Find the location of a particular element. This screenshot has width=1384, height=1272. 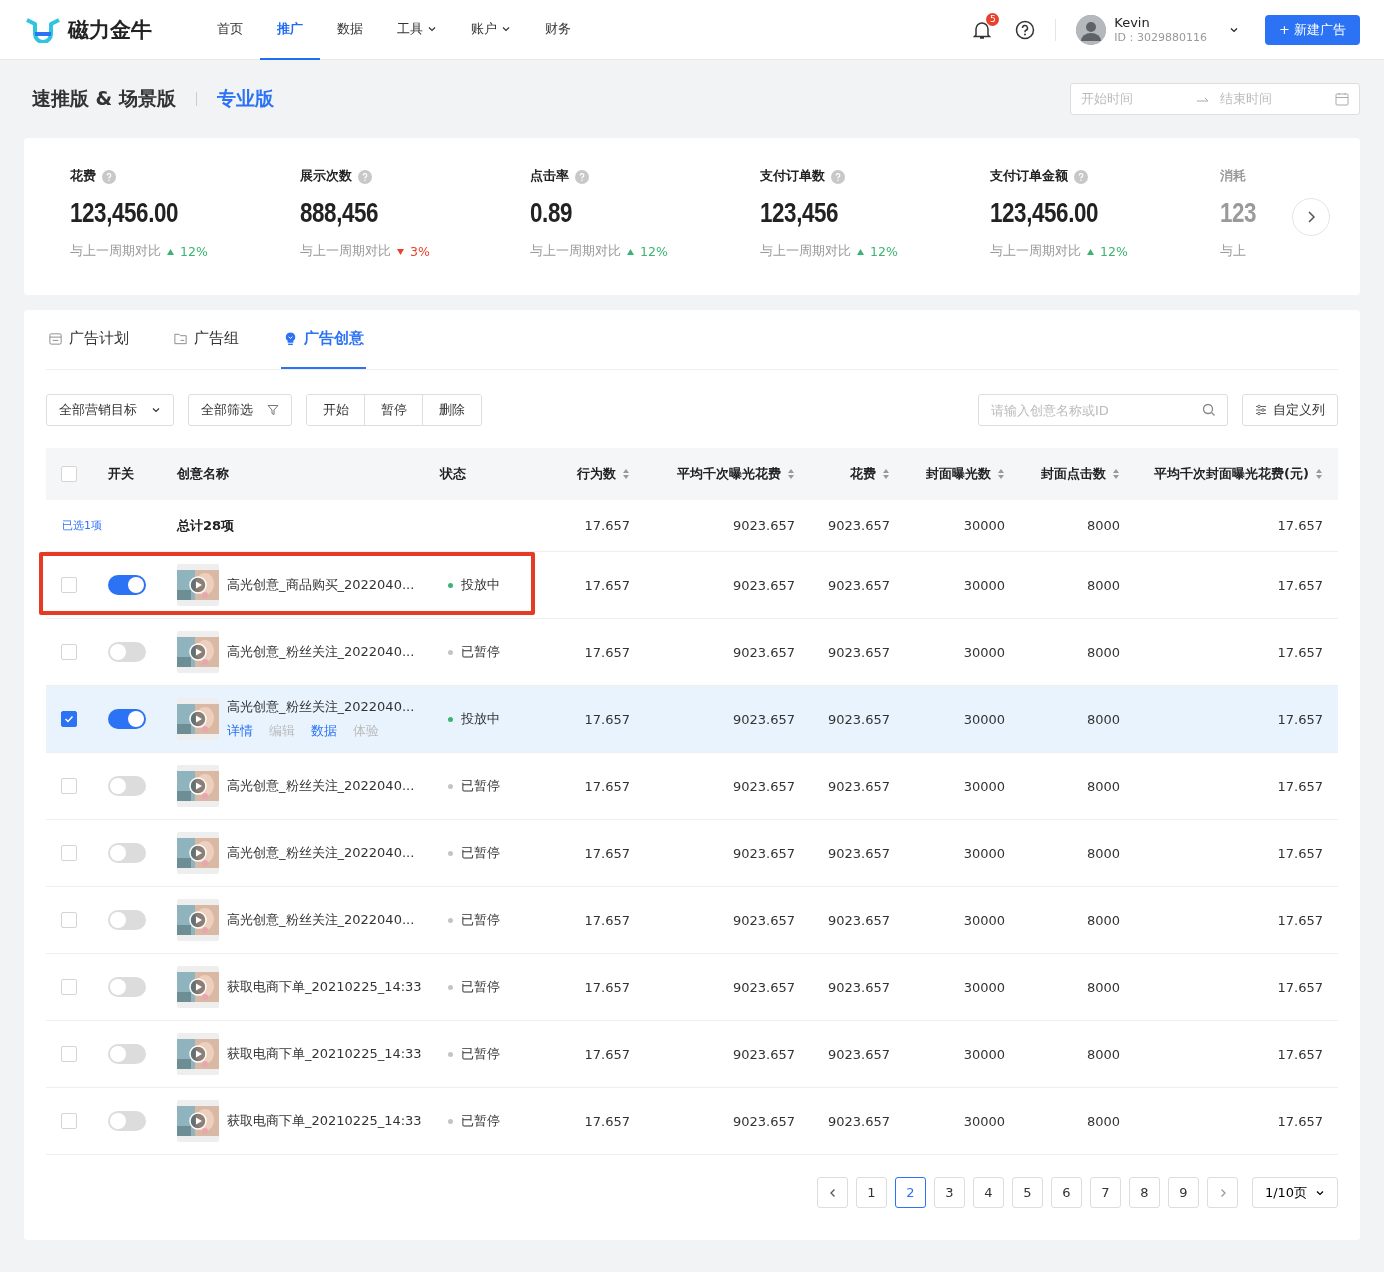

new-ad-button: + 新建广告 is located at coordinates (1312, 29).